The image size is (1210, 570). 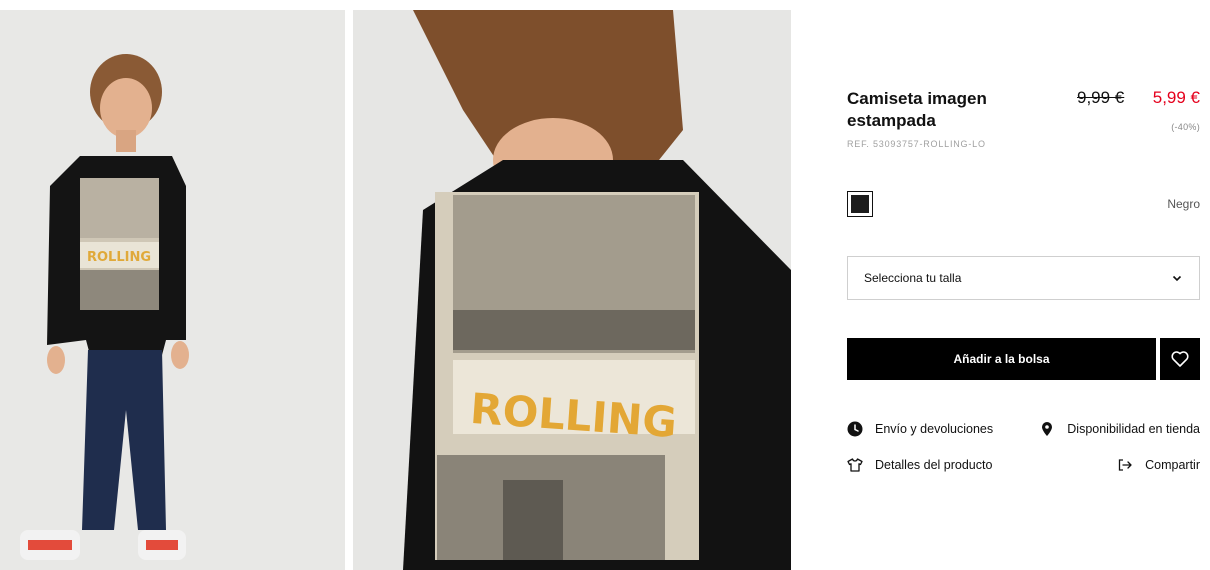 I want to click on product-reference: REF. 53093757-ROLLING-LO, so click(x=916, y=144).